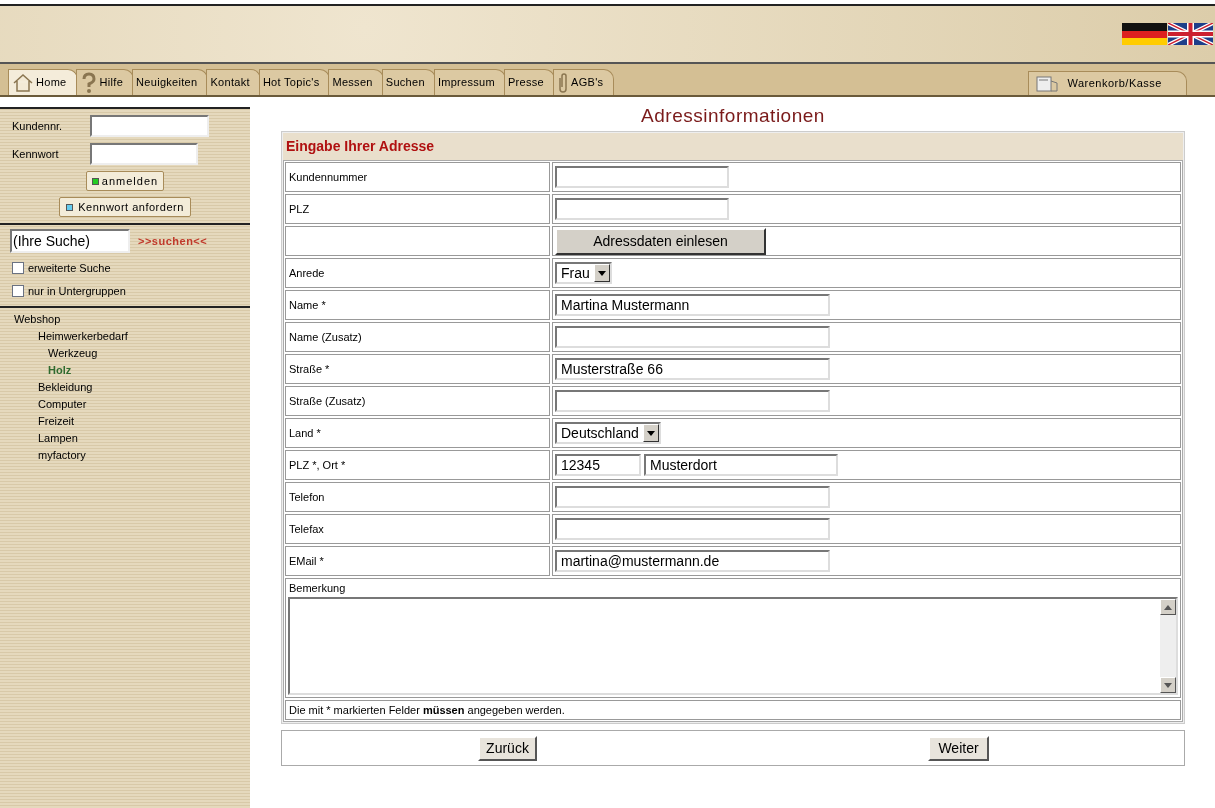 The height and width of the screenshot is (808, 1215). I want to click on field-label: EMail *, so click(417, 561).